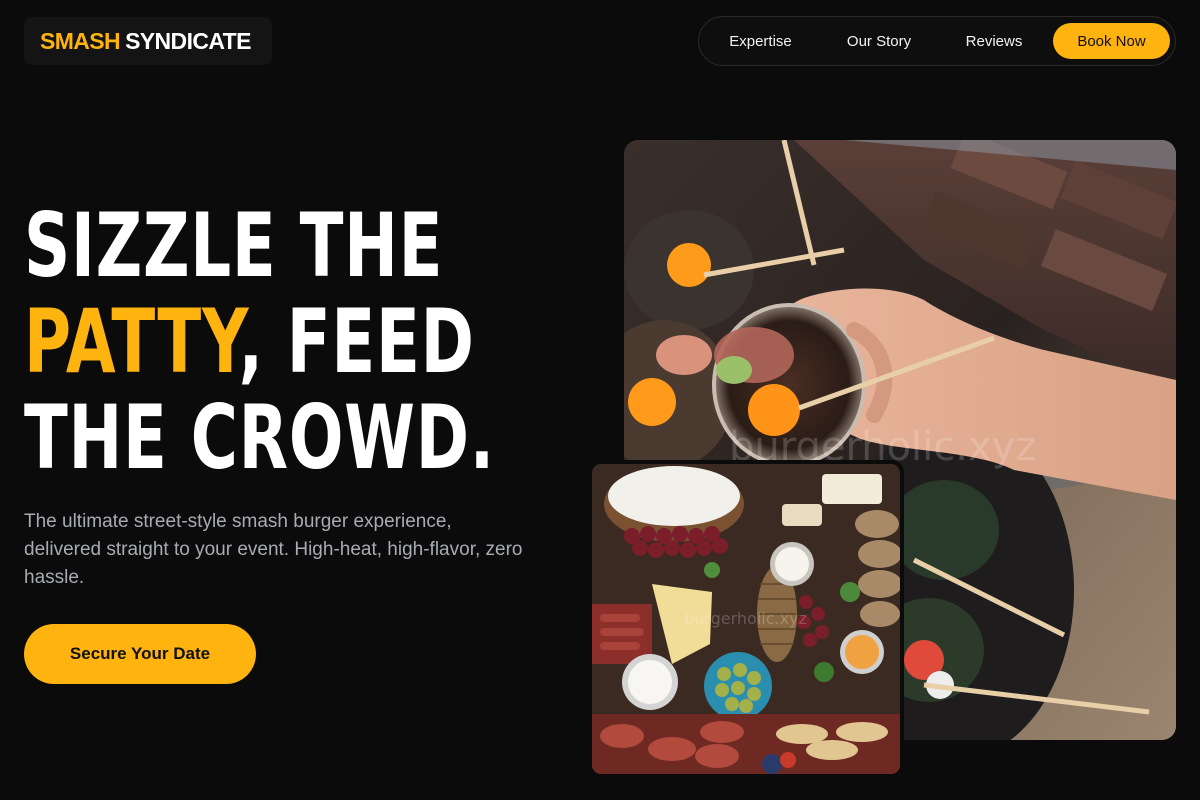 The width and height of the screenshot is (1200, 800). Describe the element at coordinates (1111, 41) in the screenshot. I see `book-now-button: Book Now` at that location.